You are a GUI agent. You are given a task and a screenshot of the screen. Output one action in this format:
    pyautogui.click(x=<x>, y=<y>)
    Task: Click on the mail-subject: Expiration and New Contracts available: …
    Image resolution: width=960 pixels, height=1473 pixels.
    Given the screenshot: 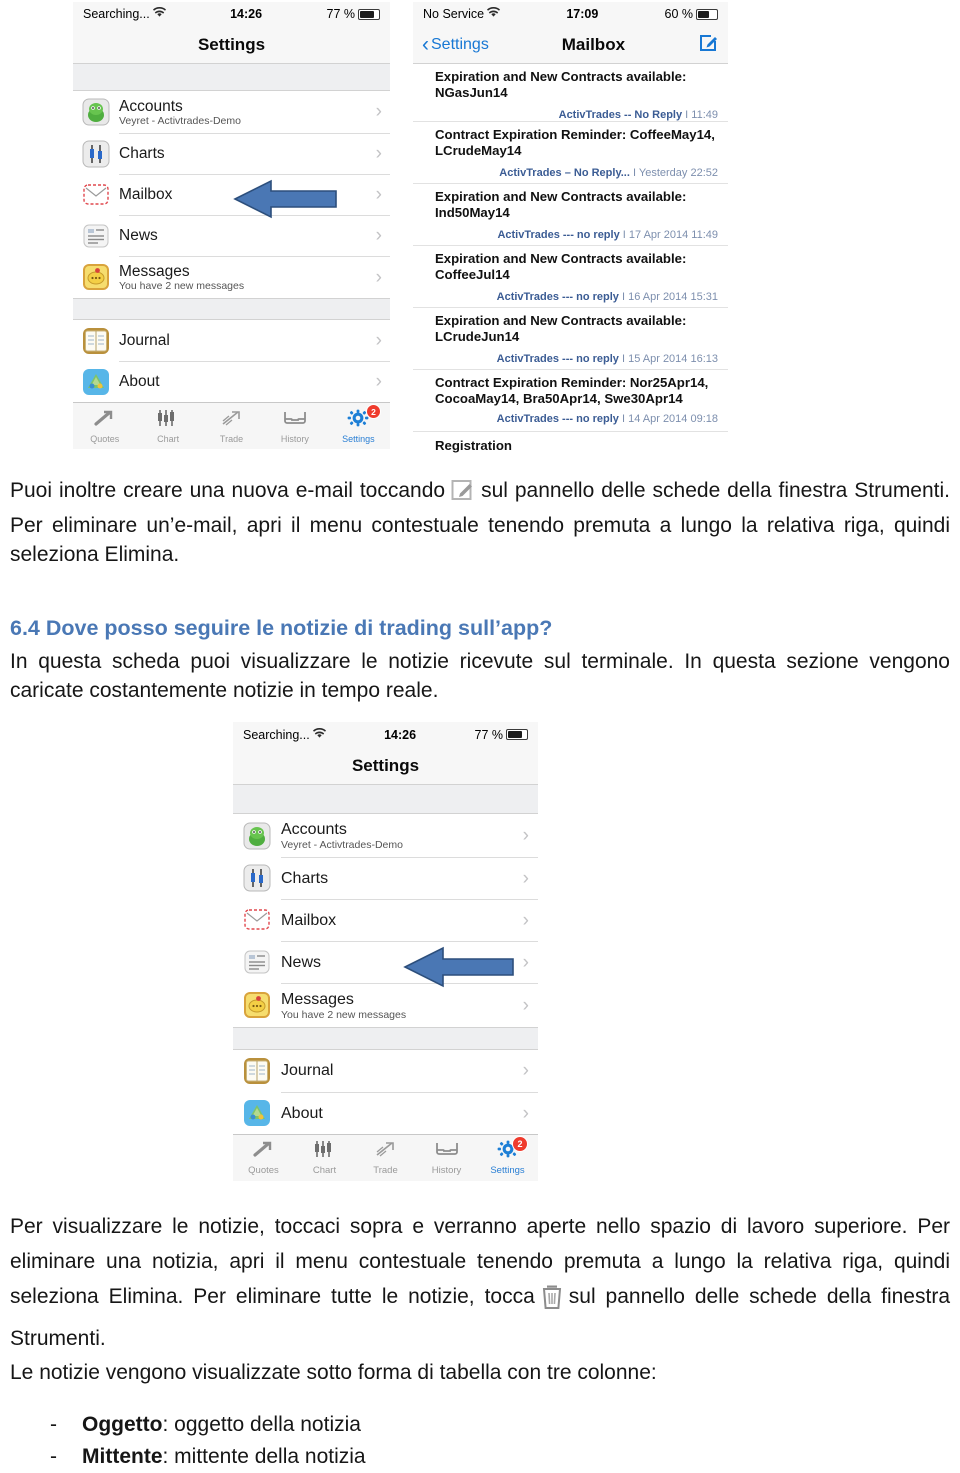 What is the action you would take?
    pyautogui.click(x=561, y=266)
    